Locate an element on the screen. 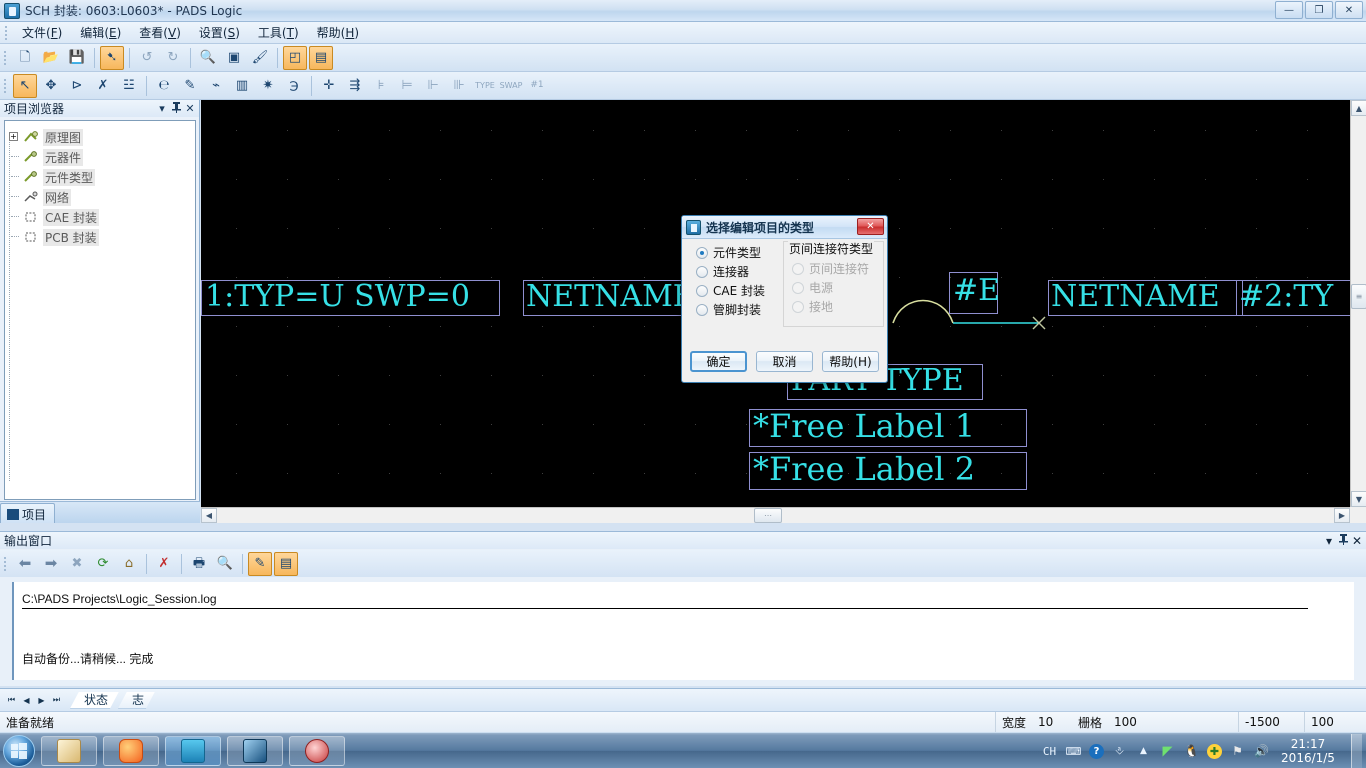 Image resolution: width=1366 pixels, height=768 pixels. ok-button: 确定 is located at coordinates (718, 361).